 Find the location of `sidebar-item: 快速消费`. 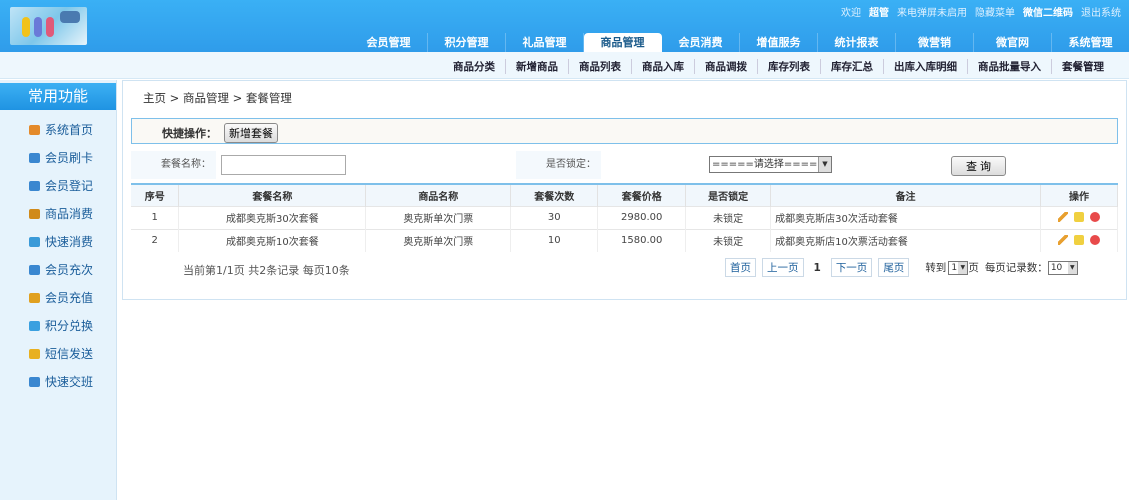

sidebar-item: 快速消费 is located at coordinates (58, 242).